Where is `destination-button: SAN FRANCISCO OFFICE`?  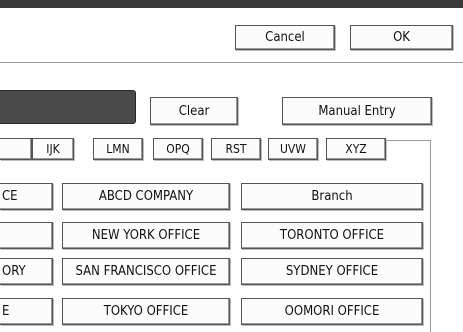 destination-button: SAN FRANCISCO OFFICE is located at coordinates (146, 271).